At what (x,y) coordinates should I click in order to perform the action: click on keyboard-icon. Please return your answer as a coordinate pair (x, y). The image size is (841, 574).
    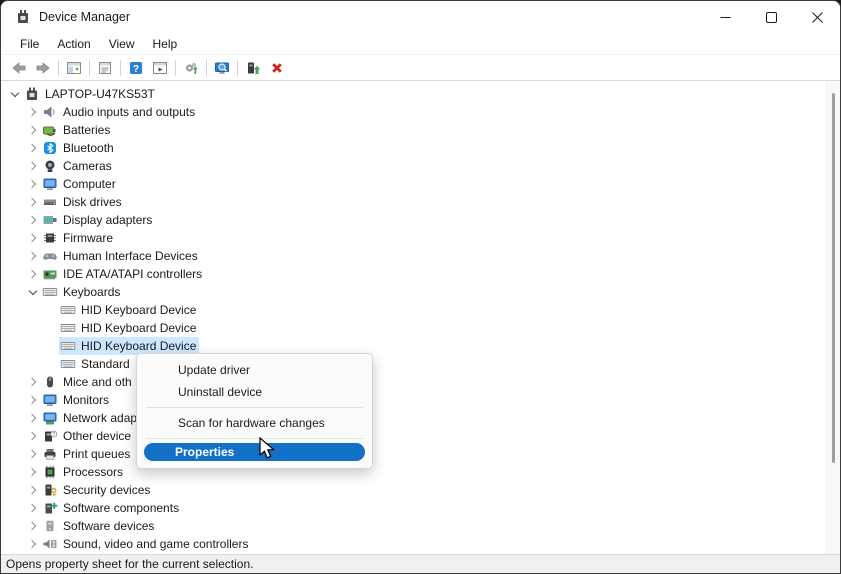
    Looking at the image, I should click on (68, 310).